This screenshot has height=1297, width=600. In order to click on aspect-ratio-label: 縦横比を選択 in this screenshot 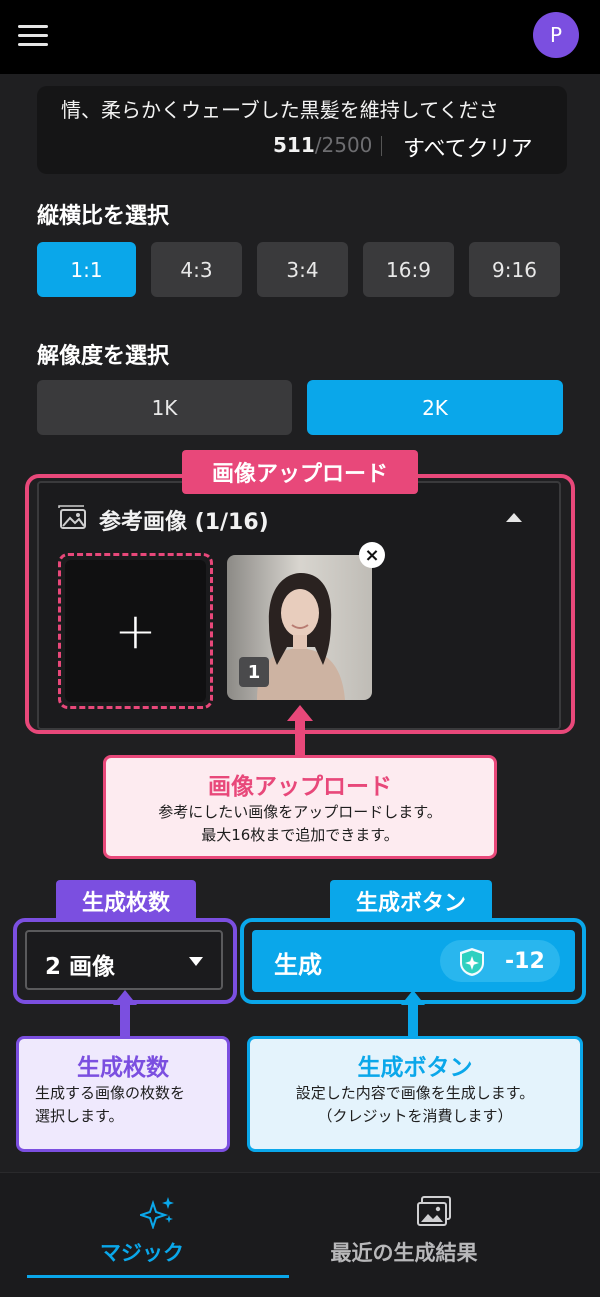, I will do `click(103, 216)`.